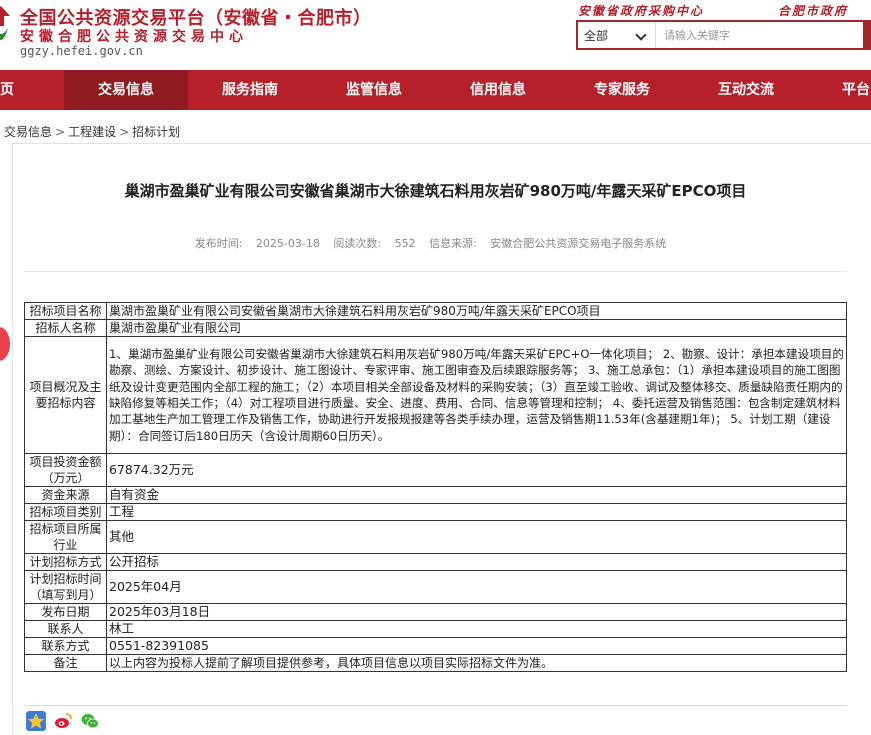 This screenshot has height=735, width=871. What do you see at coordinates (374, 90) in the screenshot?
I see `nav-item-supervision-info: 监管信息` at bounding box center [374, 90].